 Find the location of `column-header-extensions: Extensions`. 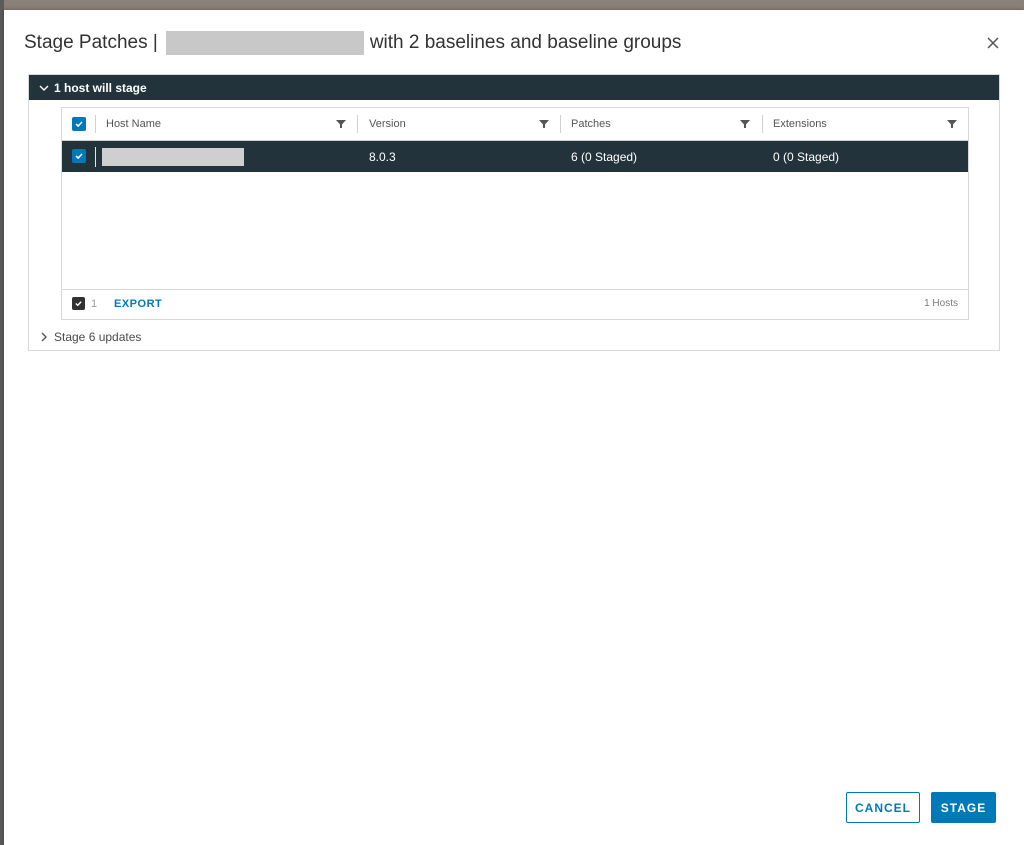

column-header-extensions: Extensions is located at coordinates (800, 124).